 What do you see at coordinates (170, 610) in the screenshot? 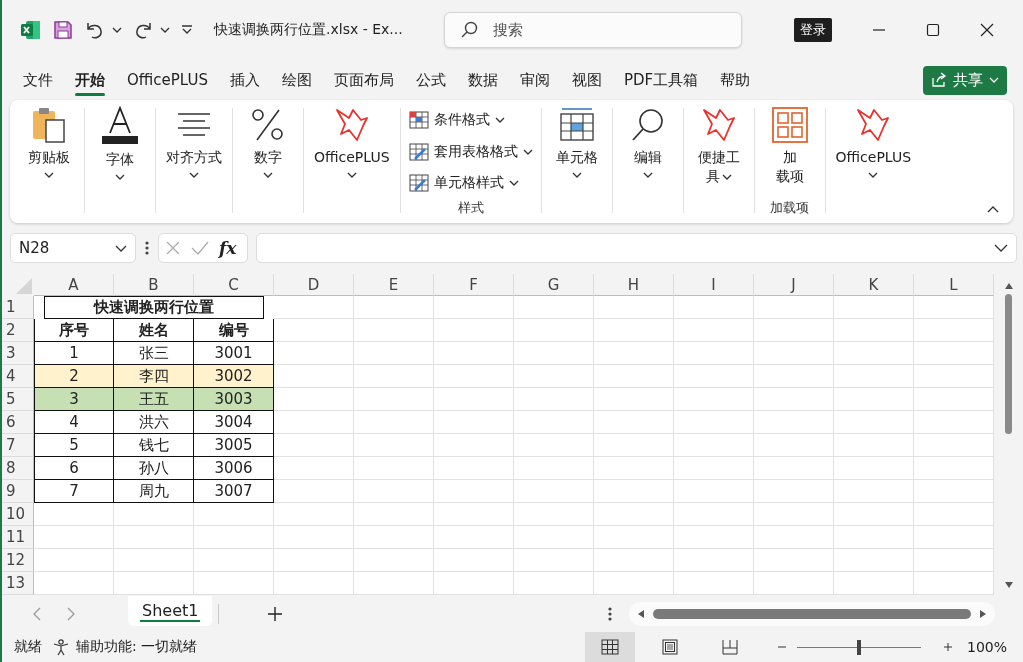
I see `sheet-tab: Sheet1` at bounding box center [170, 610].